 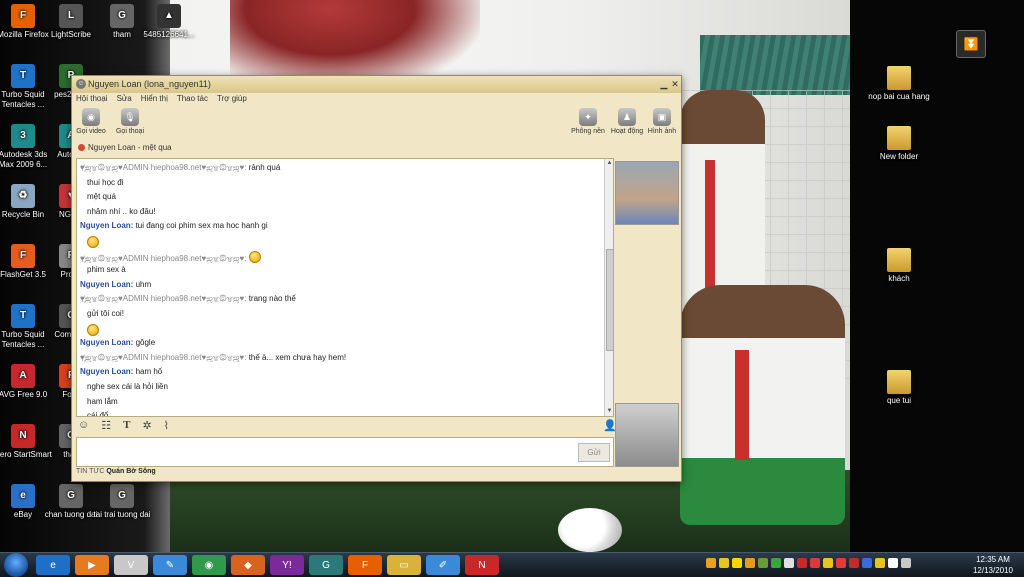 What do you see at coordinates (97, 413) in the screenshot?
I see `message-row: cái đổ` at bounding box center [97, 413].